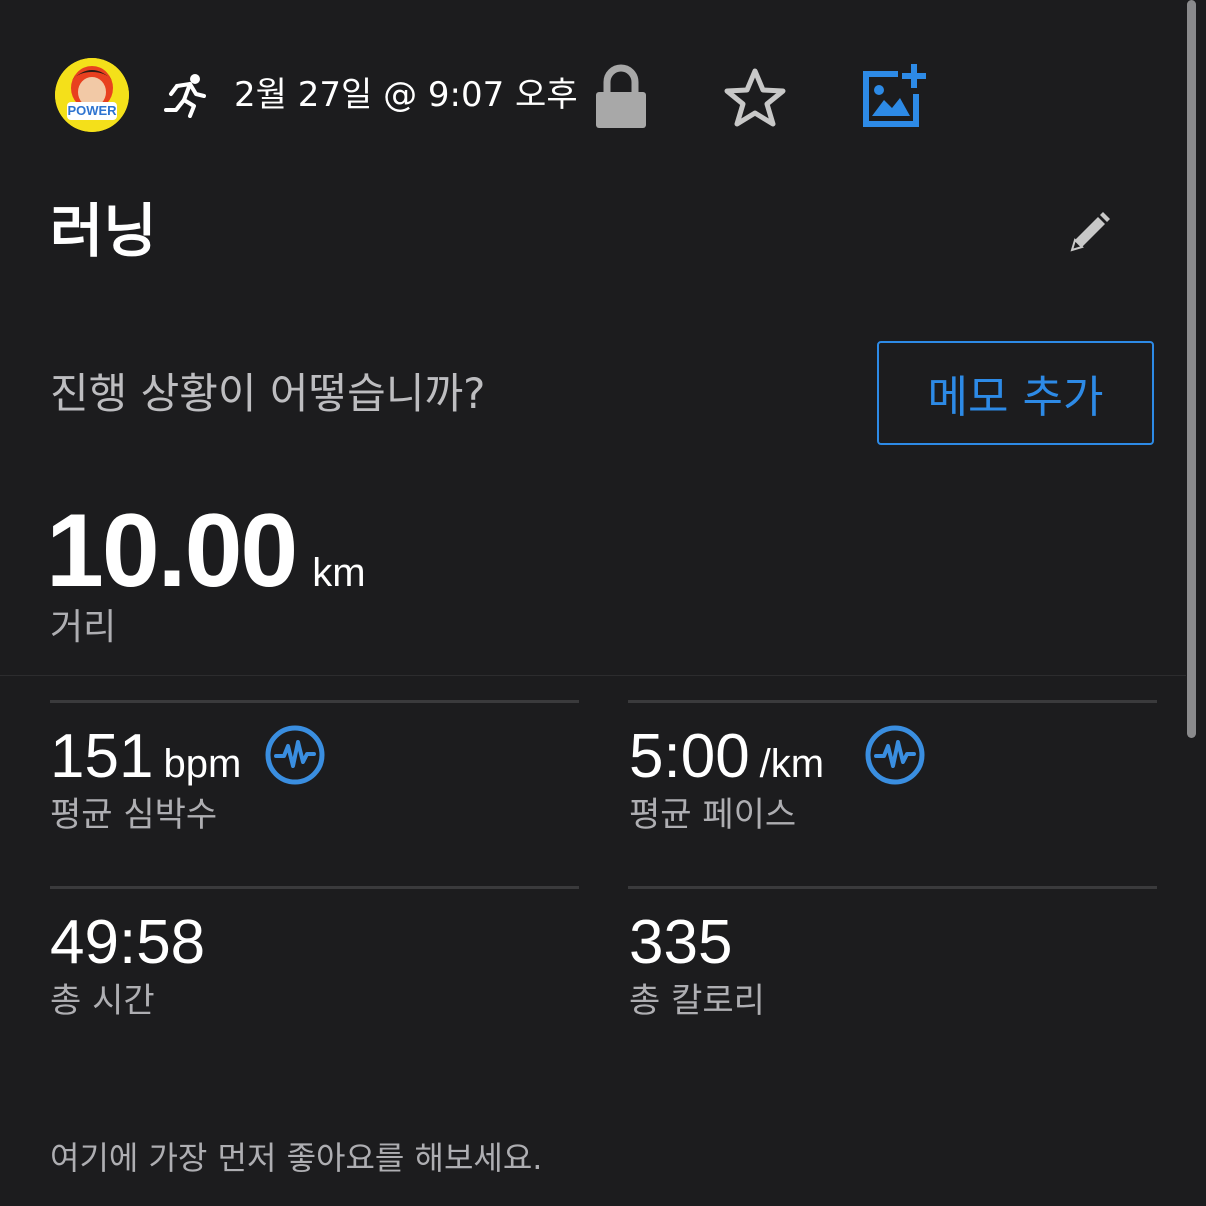 This screenshot has width=1206, height=1206. Describe the element at coordinates (1191, 369) in the screenshot. I see `scrollbar` at that location.